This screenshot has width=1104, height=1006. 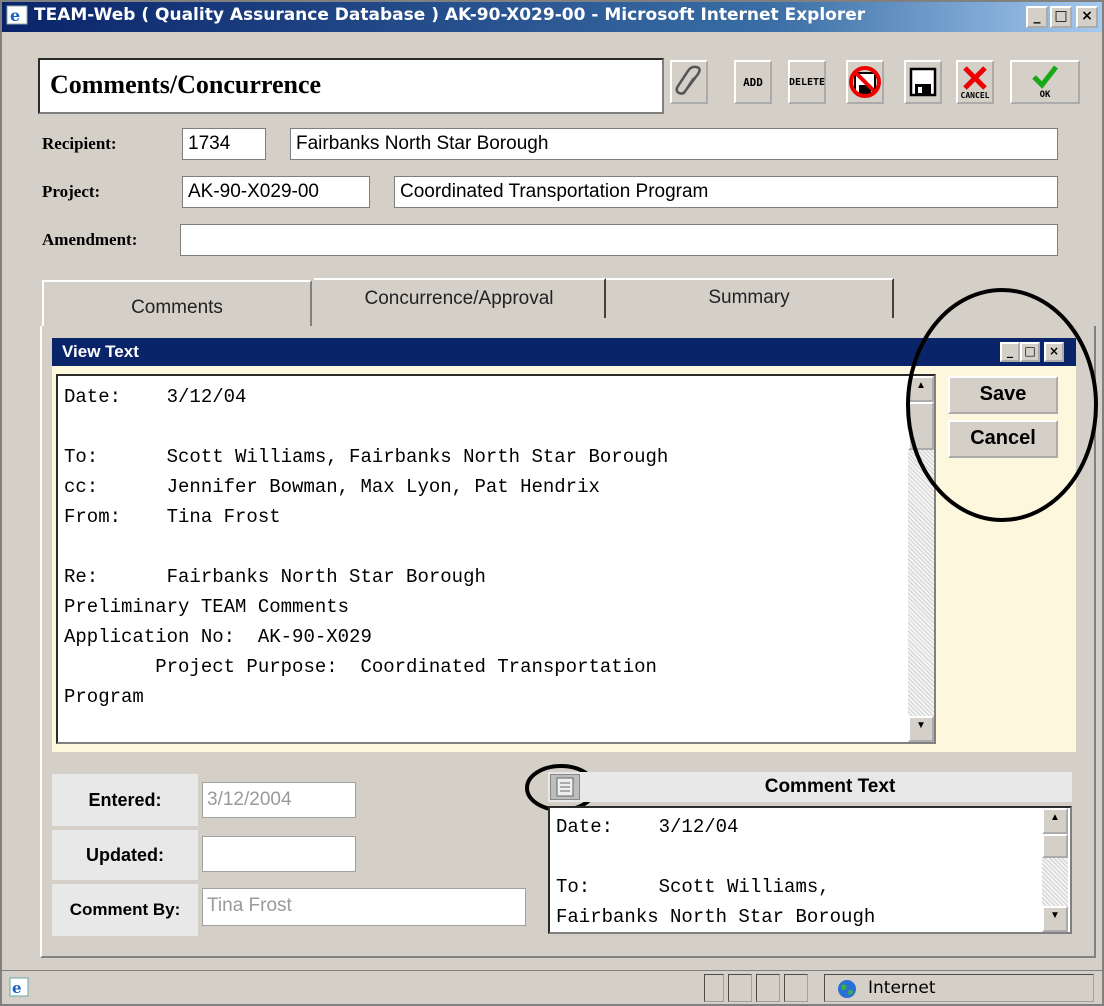 I want to click on entered-label: Entered:, so click(x=125, y=800).